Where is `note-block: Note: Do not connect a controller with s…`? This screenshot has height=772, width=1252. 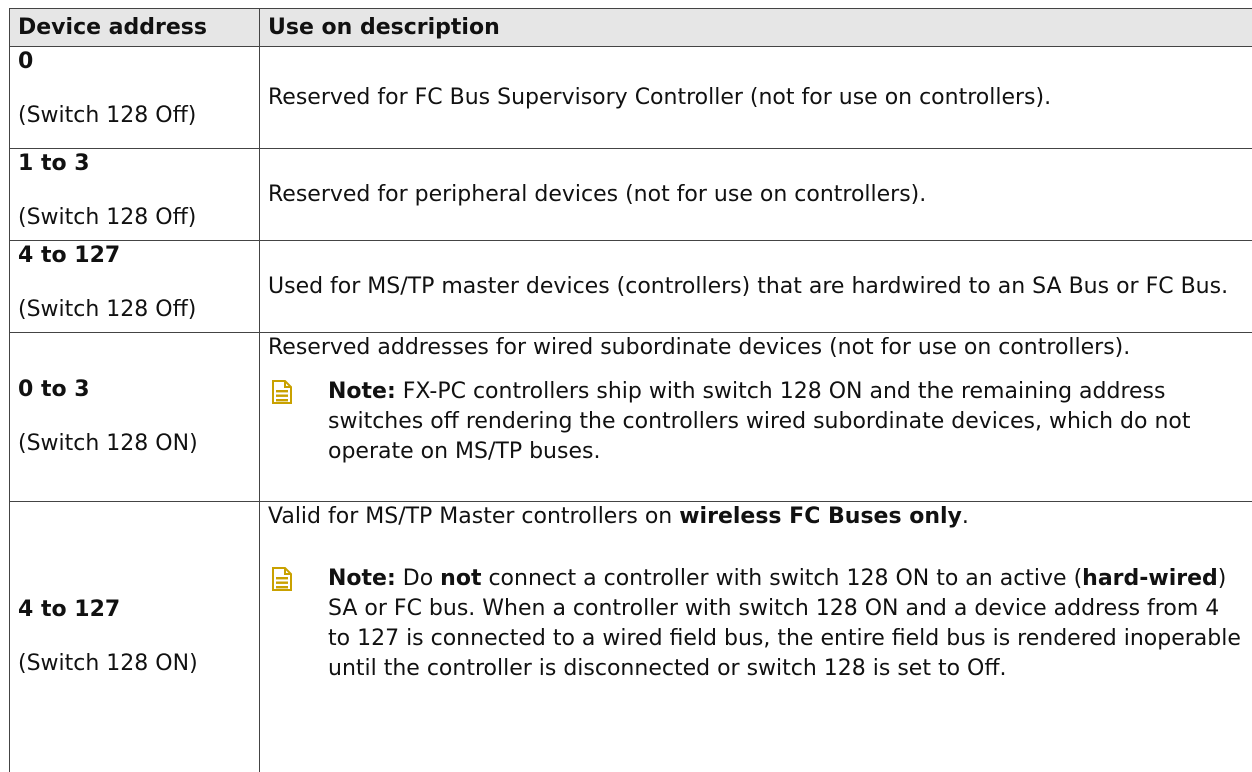 note-block: Note: Do not connect a controller with s… is located at coordinates (756, 624).